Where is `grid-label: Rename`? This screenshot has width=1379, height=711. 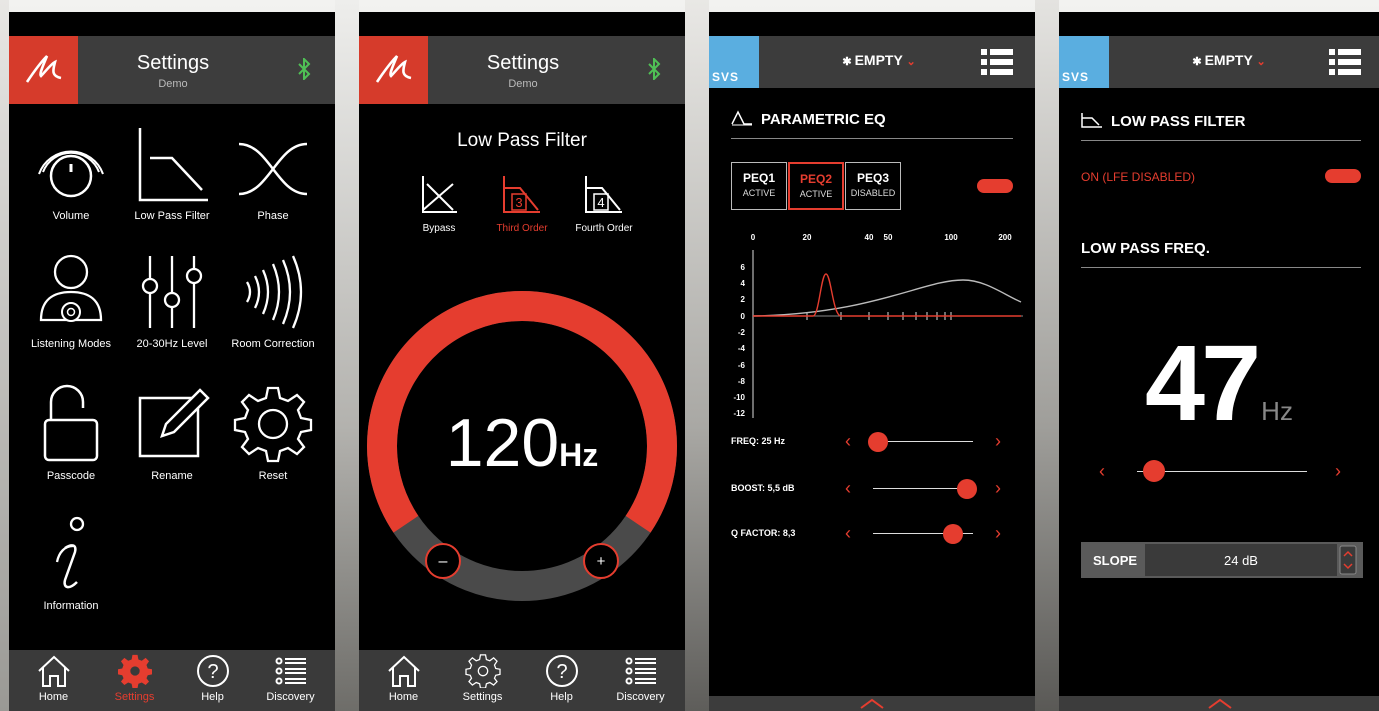
grid-label: Rename is located at coordinates (172, 476).